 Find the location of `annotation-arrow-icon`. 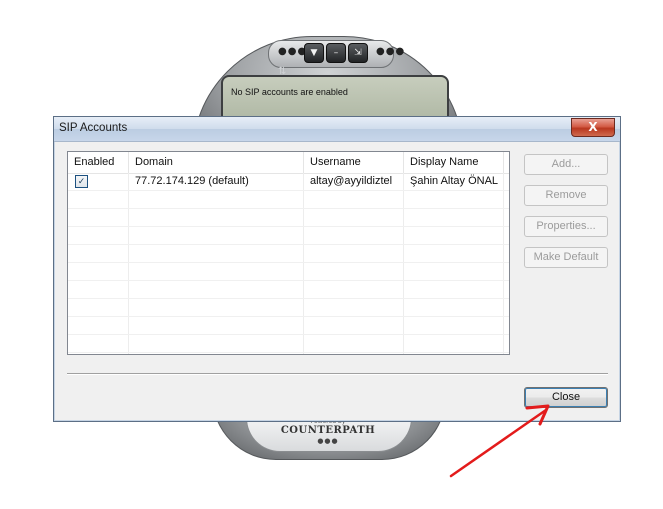

annotation-arrow-icon is located at coordinates (499, 441).